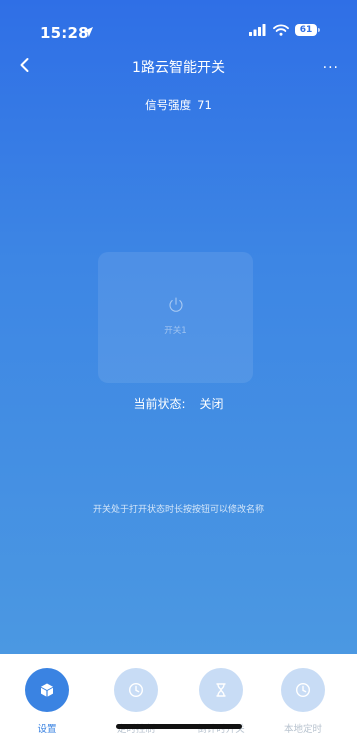  What do you see at coordinates (178, 696) in the screenshot?
I see `bottom-tab-bar: 设置 定时控制 倒计时开关 本地定时` at bounding box center [178, 696].